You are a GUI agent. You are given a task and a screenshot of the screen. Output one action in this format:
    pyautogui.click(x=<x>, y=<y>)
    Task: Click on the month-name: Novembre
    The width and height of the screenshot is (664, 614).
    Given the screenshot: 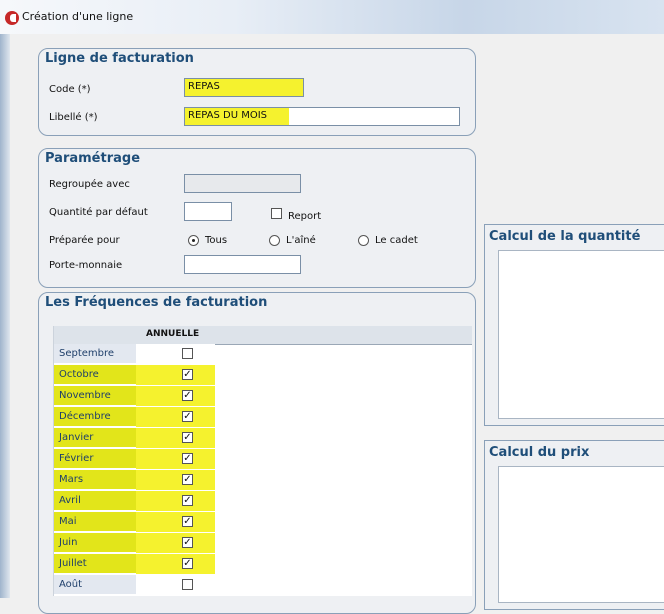 What is the action you would take?
    pyautogui.click(x=95, y=396)
    